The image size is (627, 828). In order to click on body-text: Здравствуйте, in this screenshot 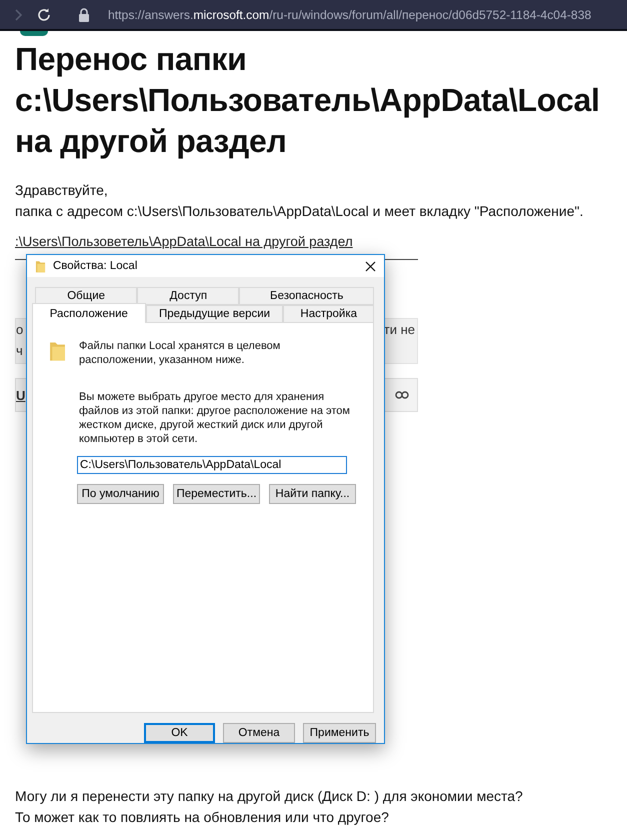, I will do `click(62, 190)`.